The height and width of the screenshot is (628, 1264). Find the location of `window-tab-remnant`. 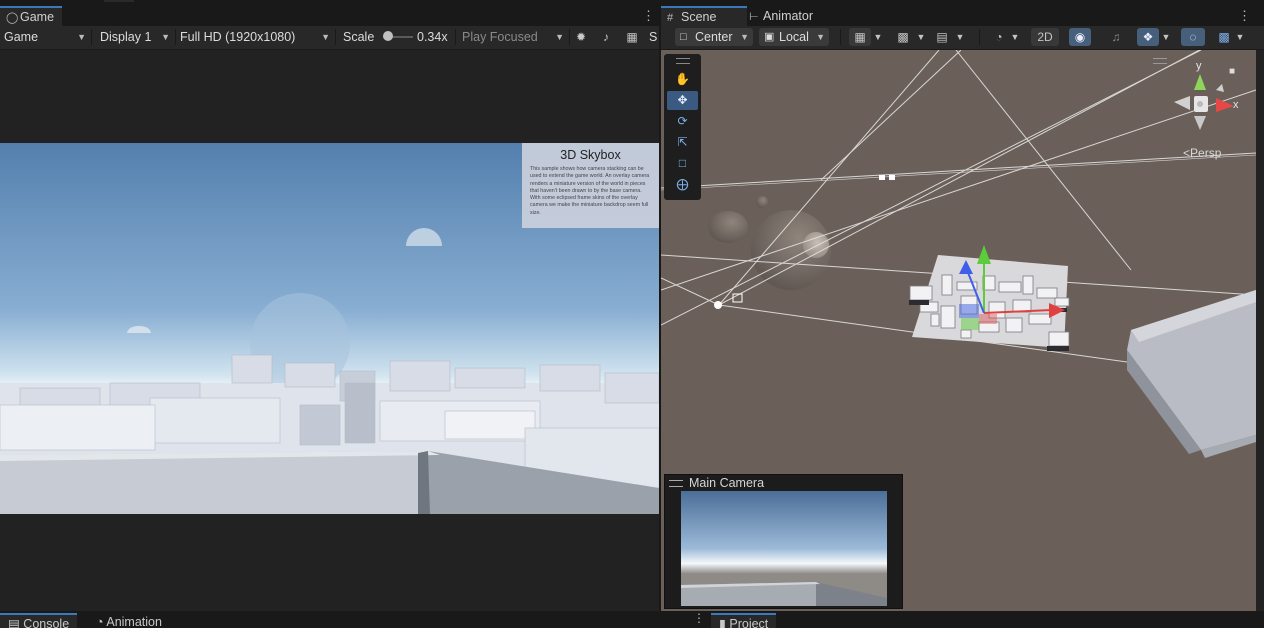

window-tab-remnant is located at coordinates (119, 1).